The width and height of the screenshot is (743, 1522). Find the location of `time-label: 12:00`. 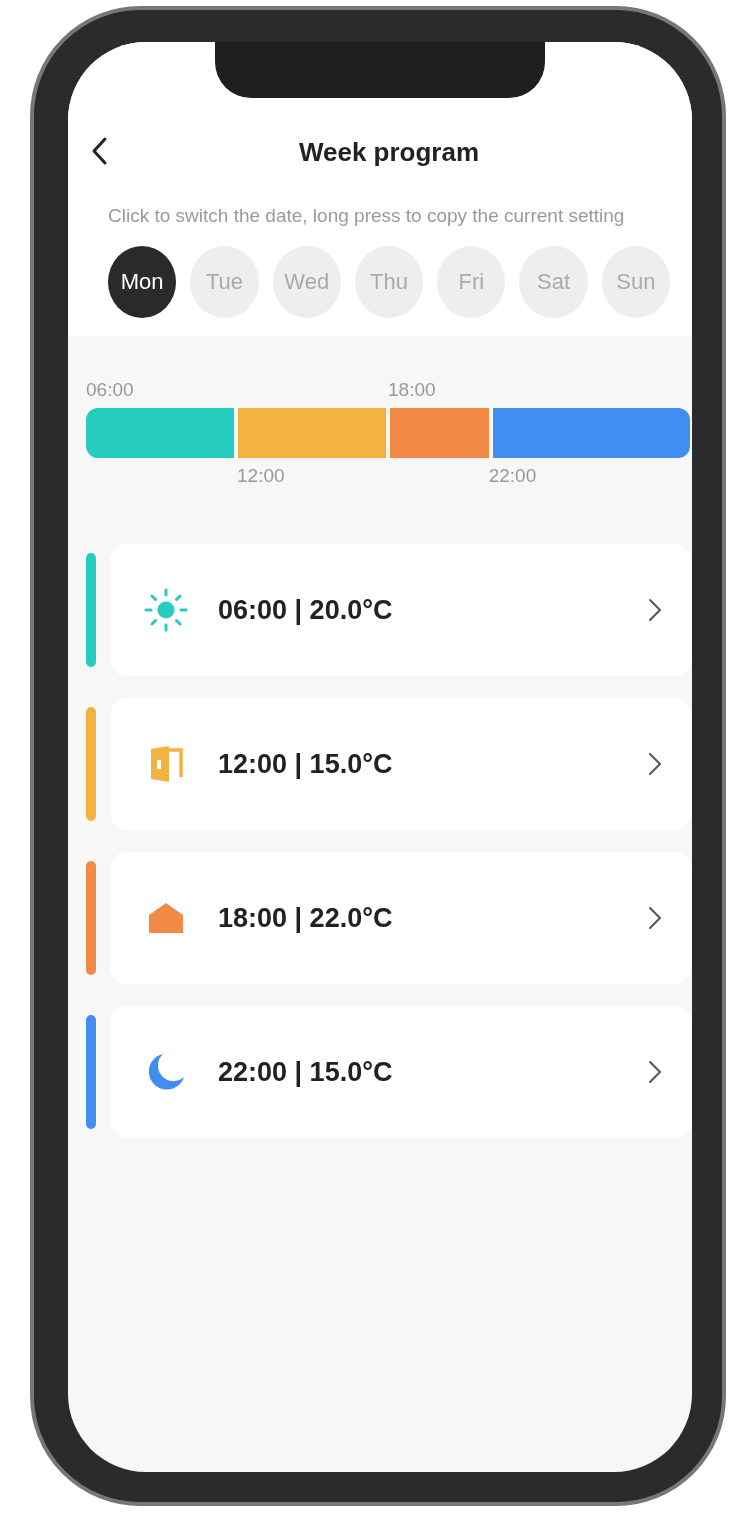

time-label: 12:00 is located at coordinates (261, 475).